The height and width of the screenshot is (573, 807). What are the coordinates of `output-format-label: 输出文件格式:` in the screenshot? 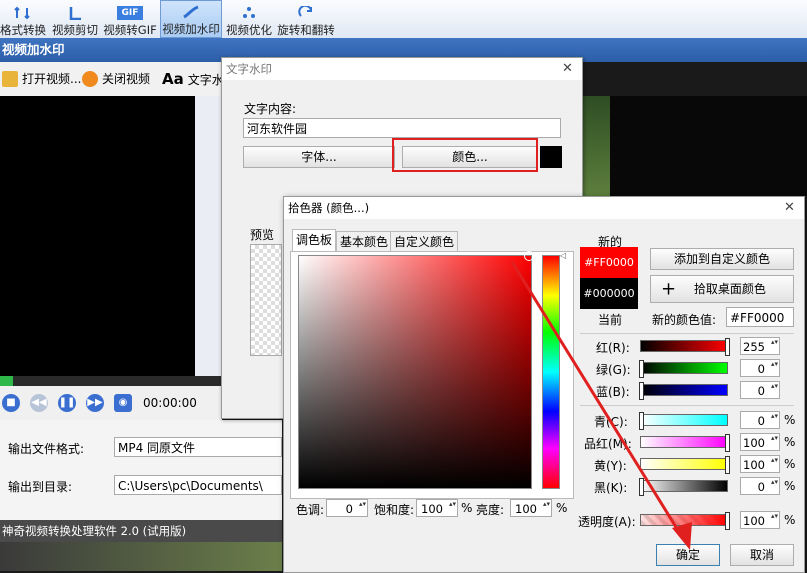 It's located at (46, 449).